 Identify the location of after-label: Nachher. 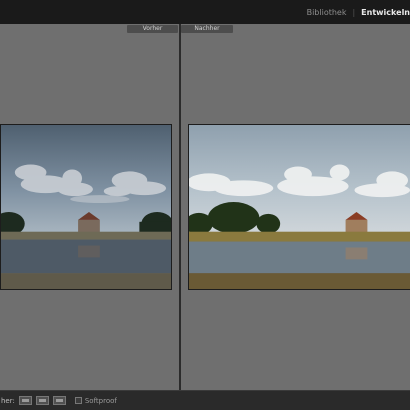
(207, 29).